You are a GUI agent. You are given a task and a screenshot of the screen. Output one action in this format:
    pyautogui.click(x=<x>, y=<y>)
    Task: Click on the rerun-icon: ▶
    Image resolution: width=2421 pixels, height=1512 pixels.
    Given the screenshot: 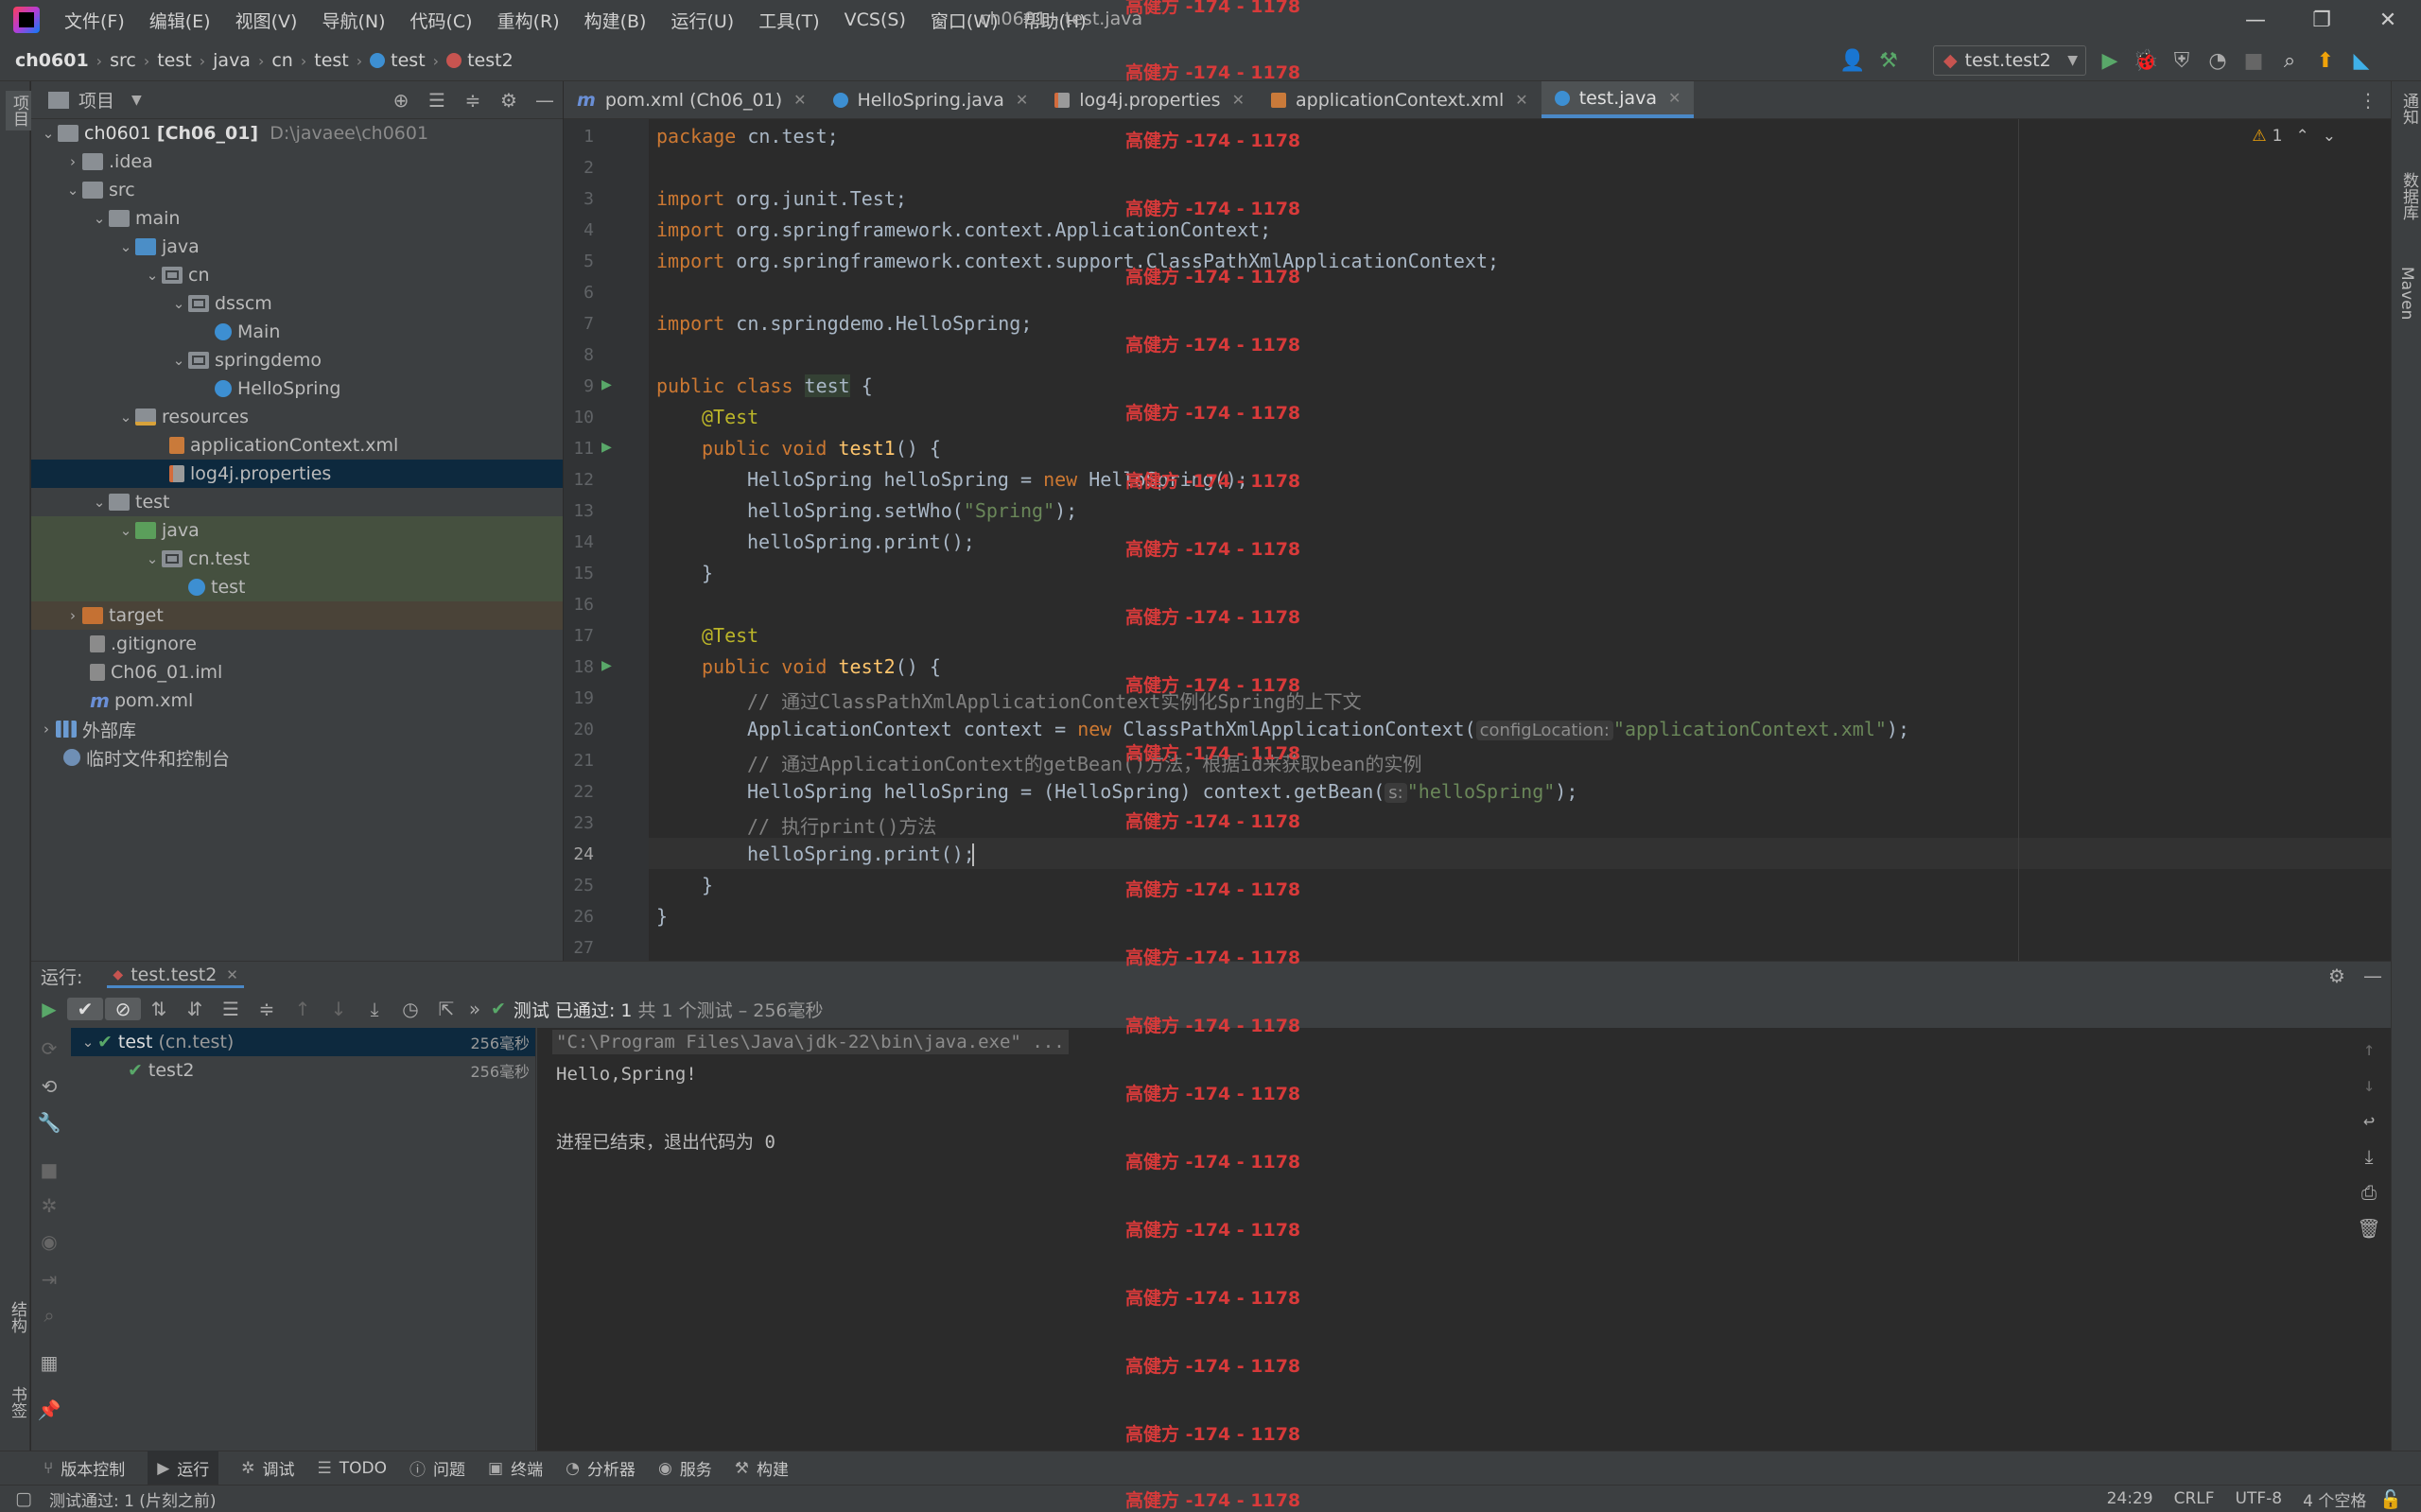 What is the action you would take?
    pyautogui.click(x=49, y=1009)
    